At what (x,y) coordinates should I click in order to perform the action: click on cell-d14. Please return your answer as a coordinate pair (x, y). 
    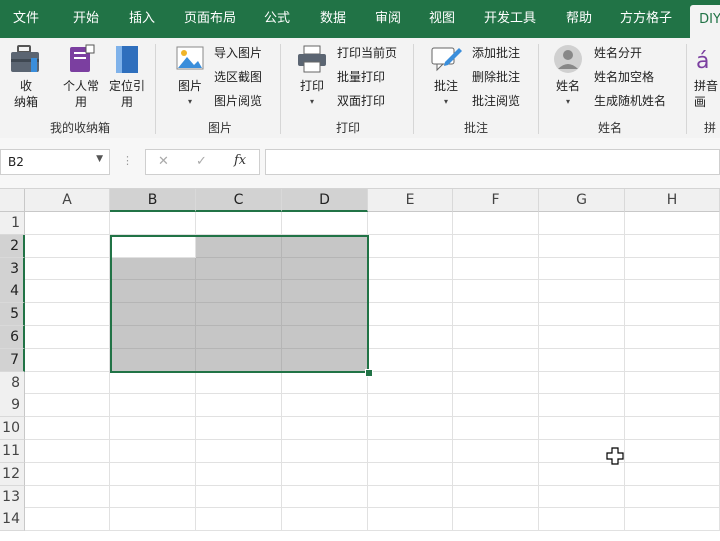
    Looking at the image, I should click on (325, 520).